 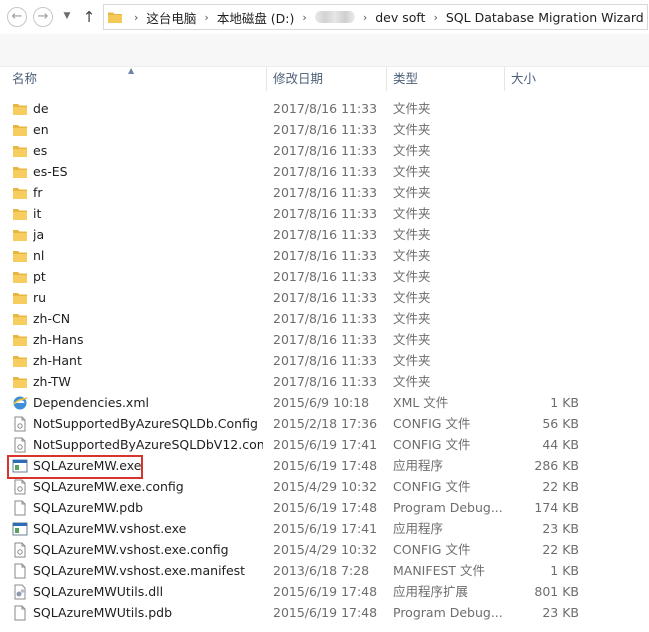 I want to click on manifest-file-icon, so click(x=21, y=570).